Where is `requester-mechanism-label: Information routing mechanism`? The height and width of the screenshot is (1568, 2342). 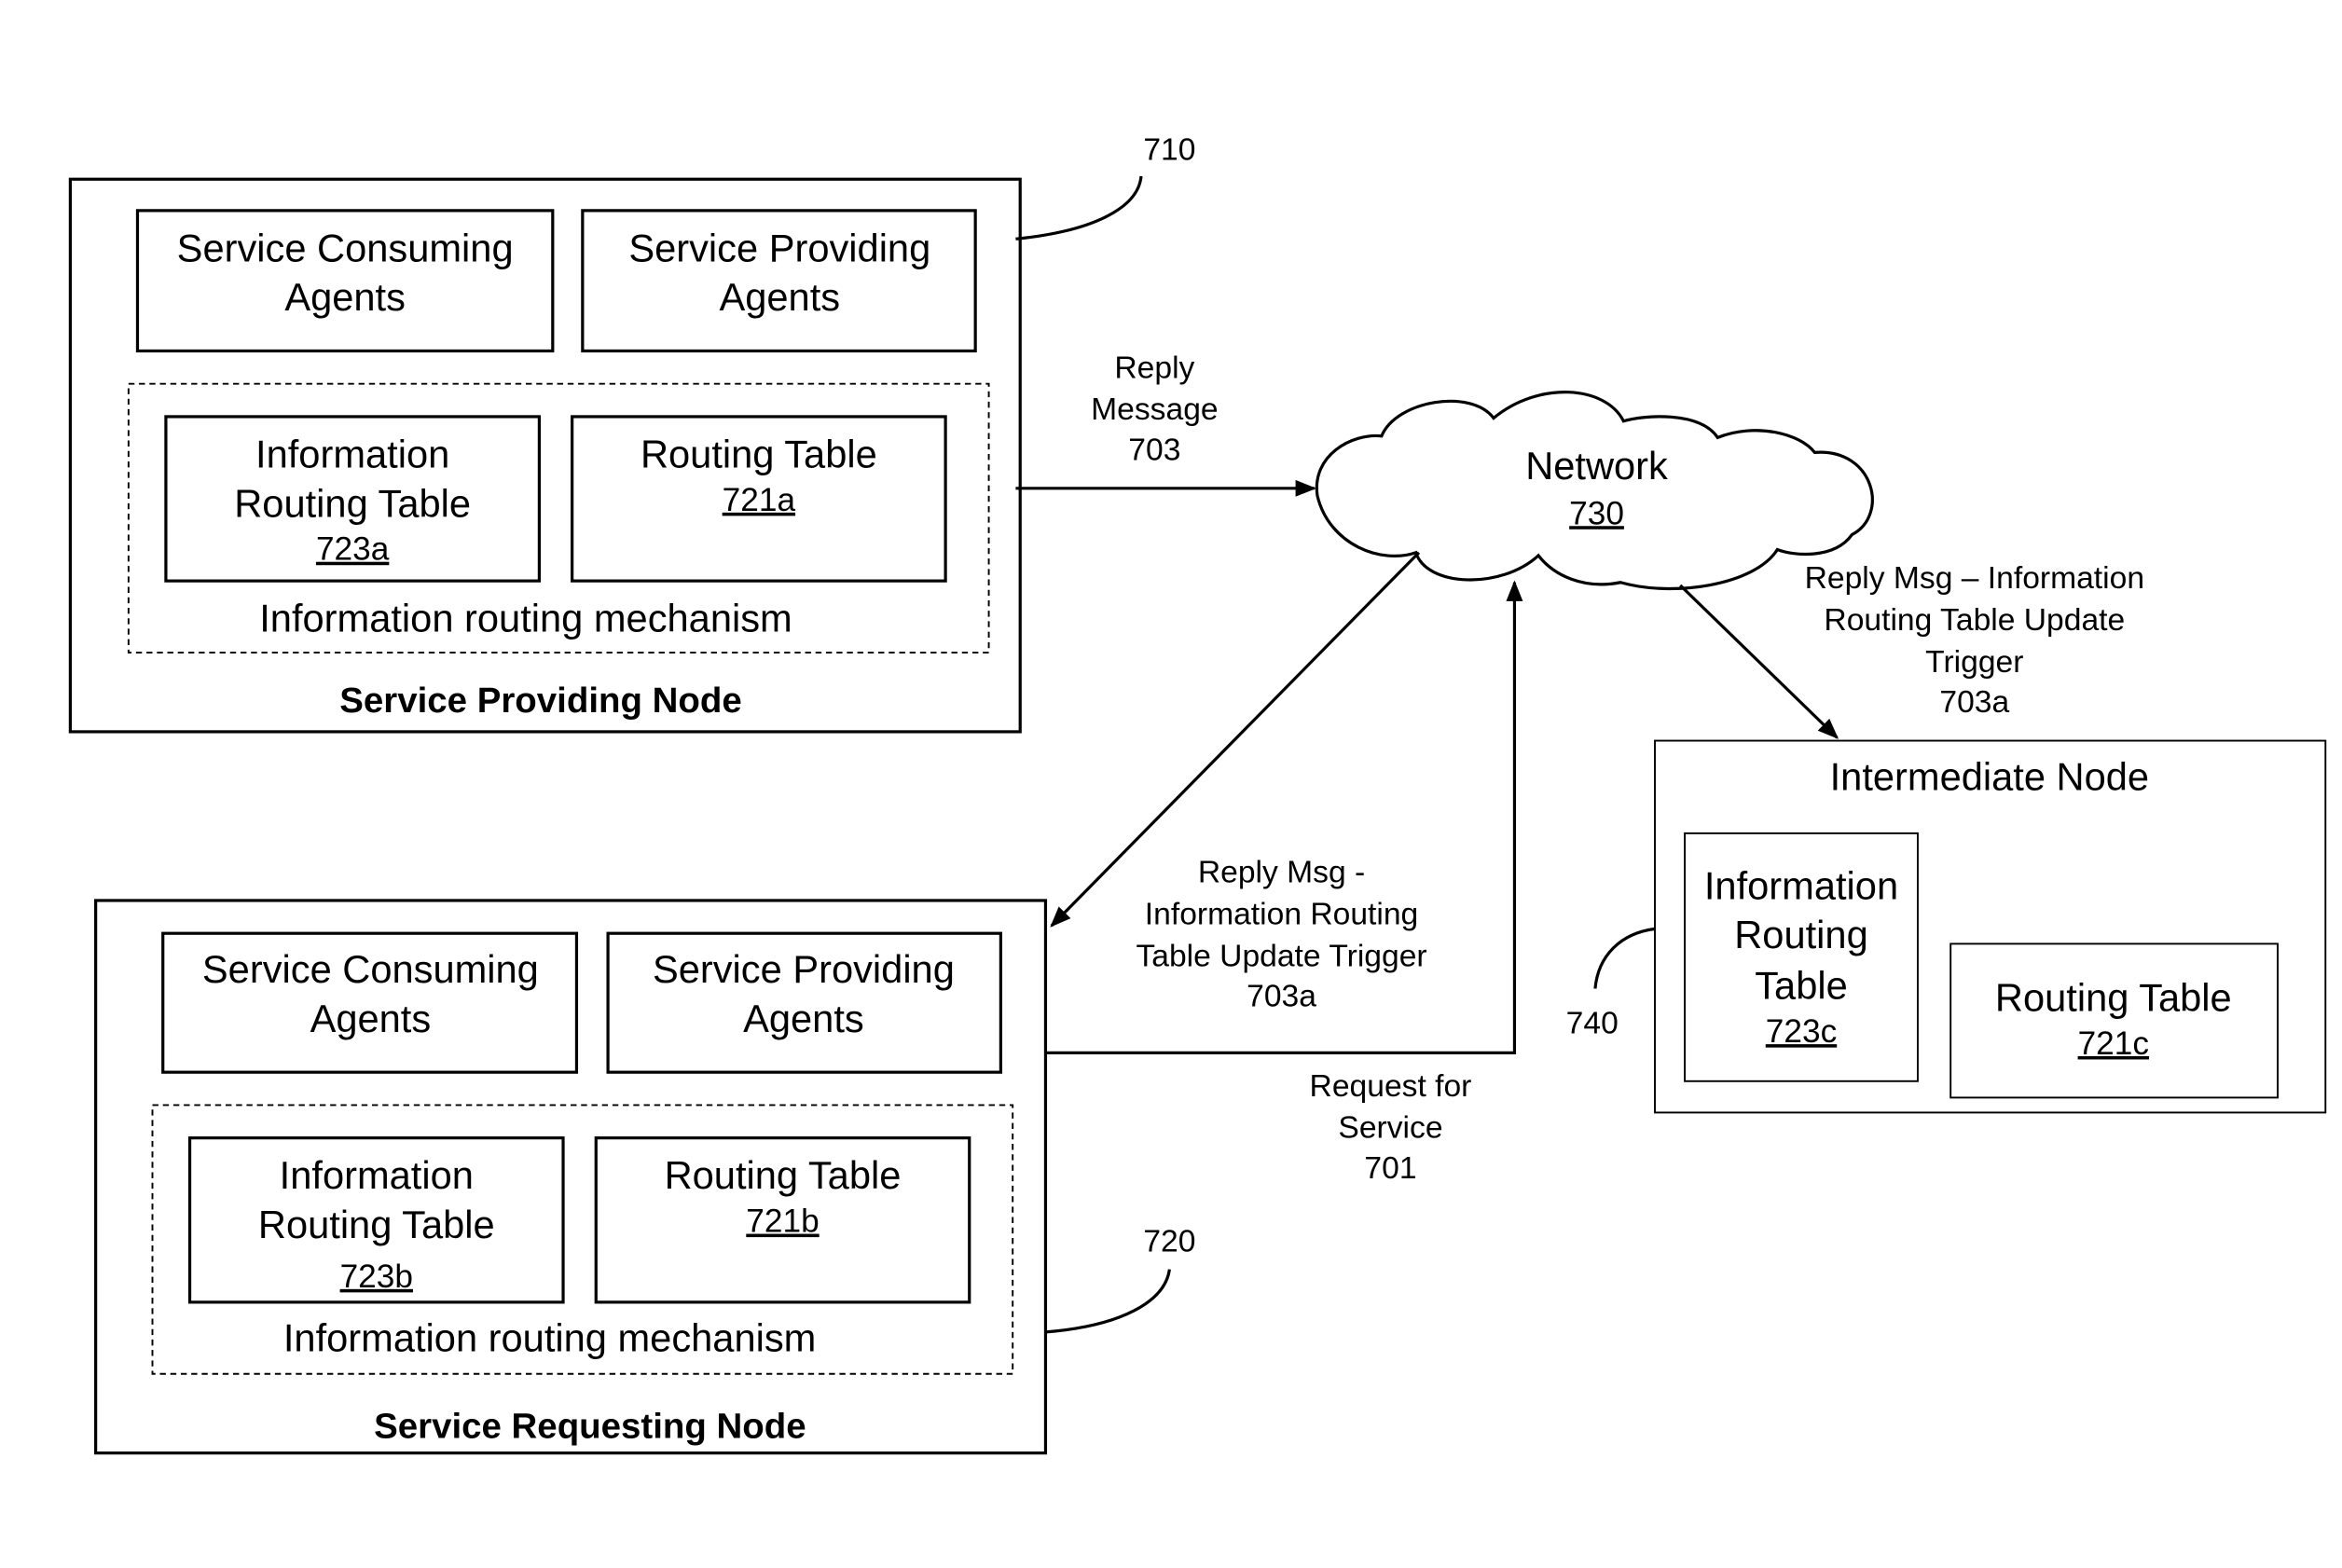 requester-mechanism-label: Information routing mechanism is located at coordinates (549, 1338).